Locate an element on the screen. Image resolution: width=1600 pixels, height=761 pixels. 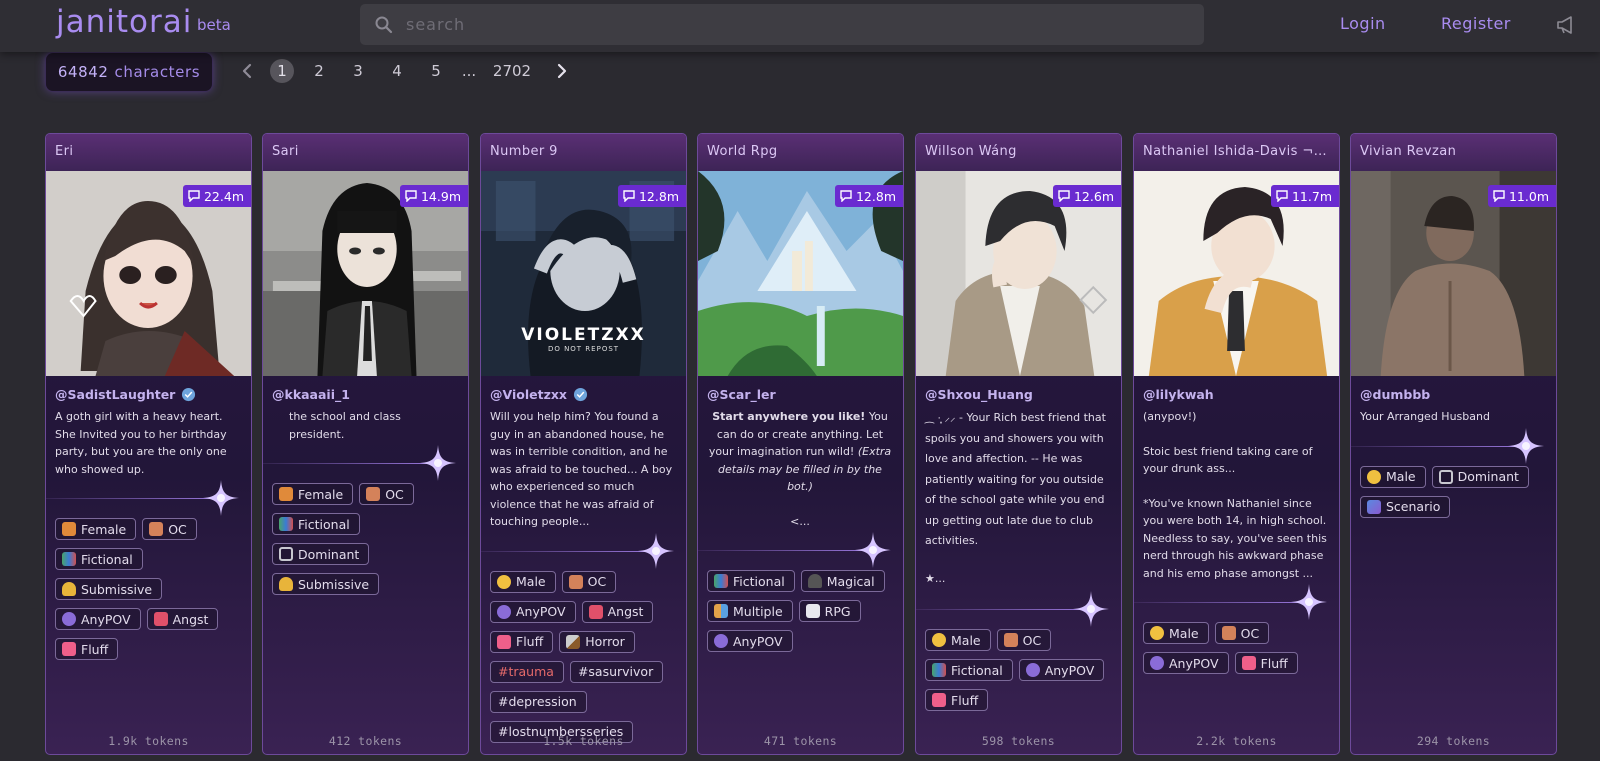
chains-icon is located at coordinates (286, 554).